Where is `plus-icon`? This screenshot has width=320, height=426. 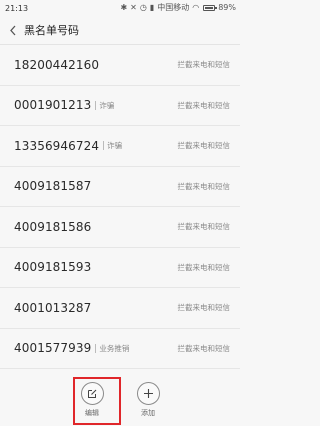
plus-icon is located at coordinates (148, 393).